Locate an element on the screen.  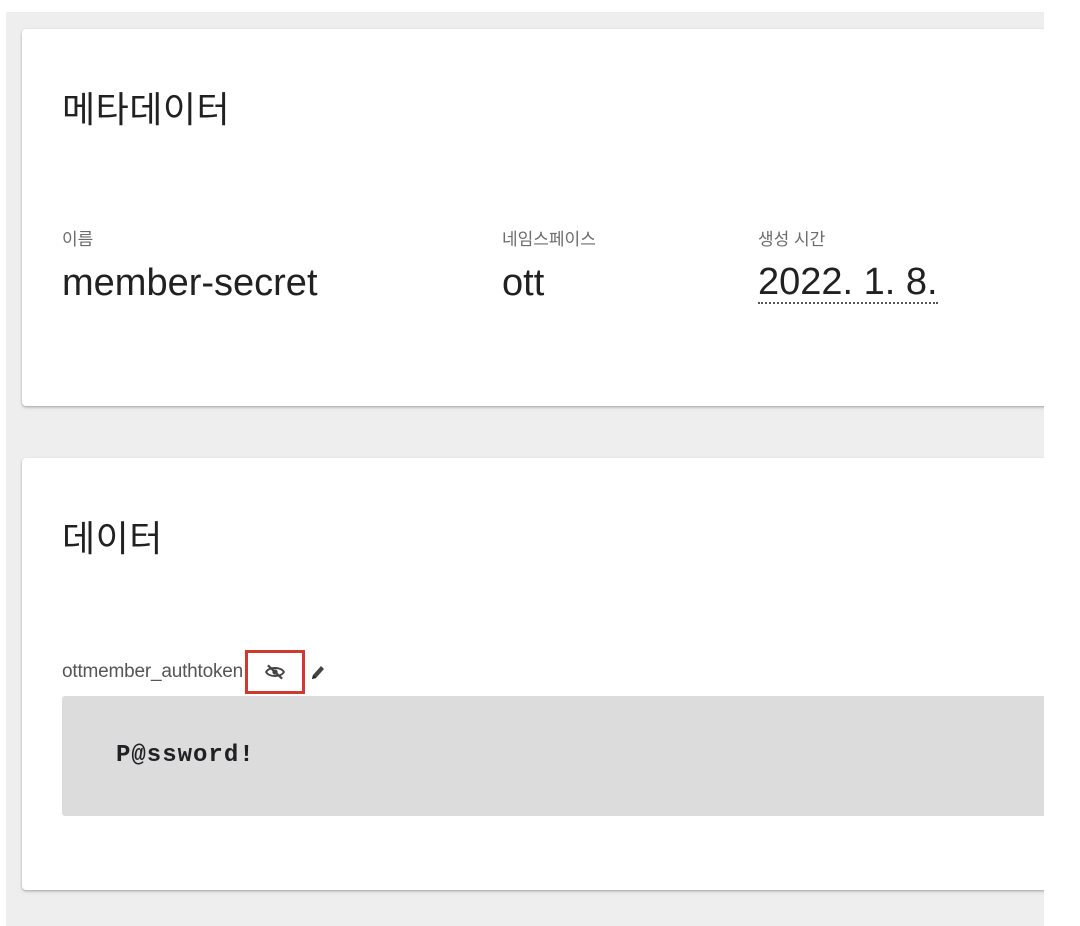
creation-time-field: 생성 시간 2022. 1. 8. is located at coordinates (848, 264).